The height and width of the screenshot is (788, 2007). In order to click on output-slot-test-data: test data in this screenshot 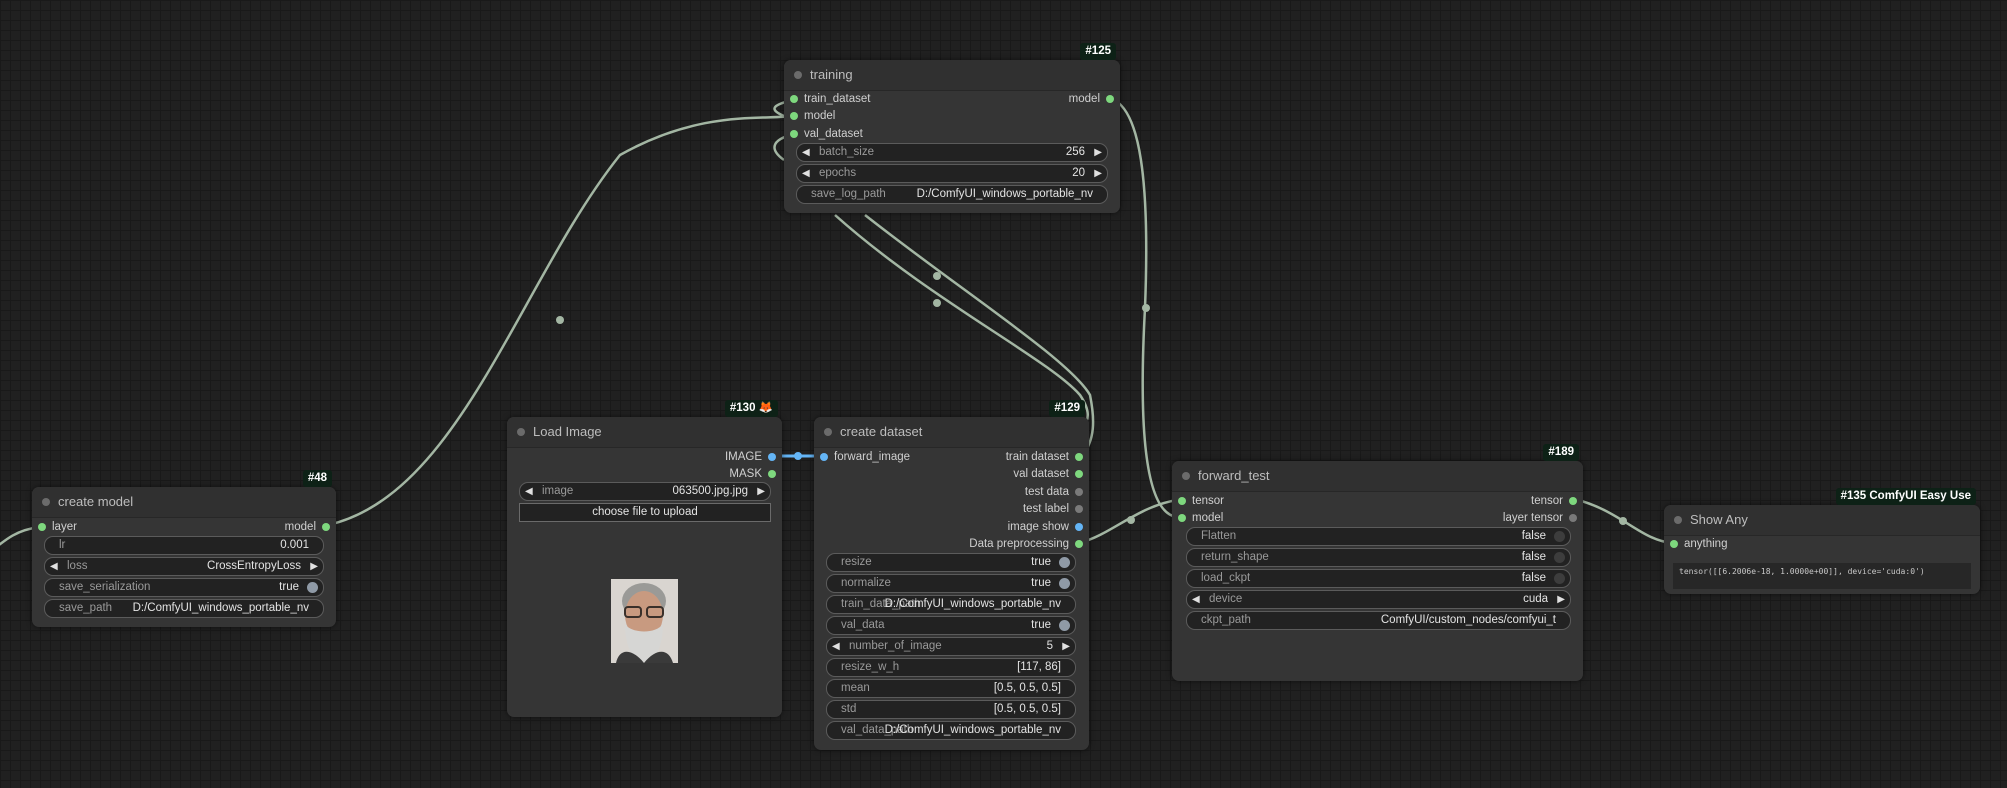, I will do `click(1056, 492)`.